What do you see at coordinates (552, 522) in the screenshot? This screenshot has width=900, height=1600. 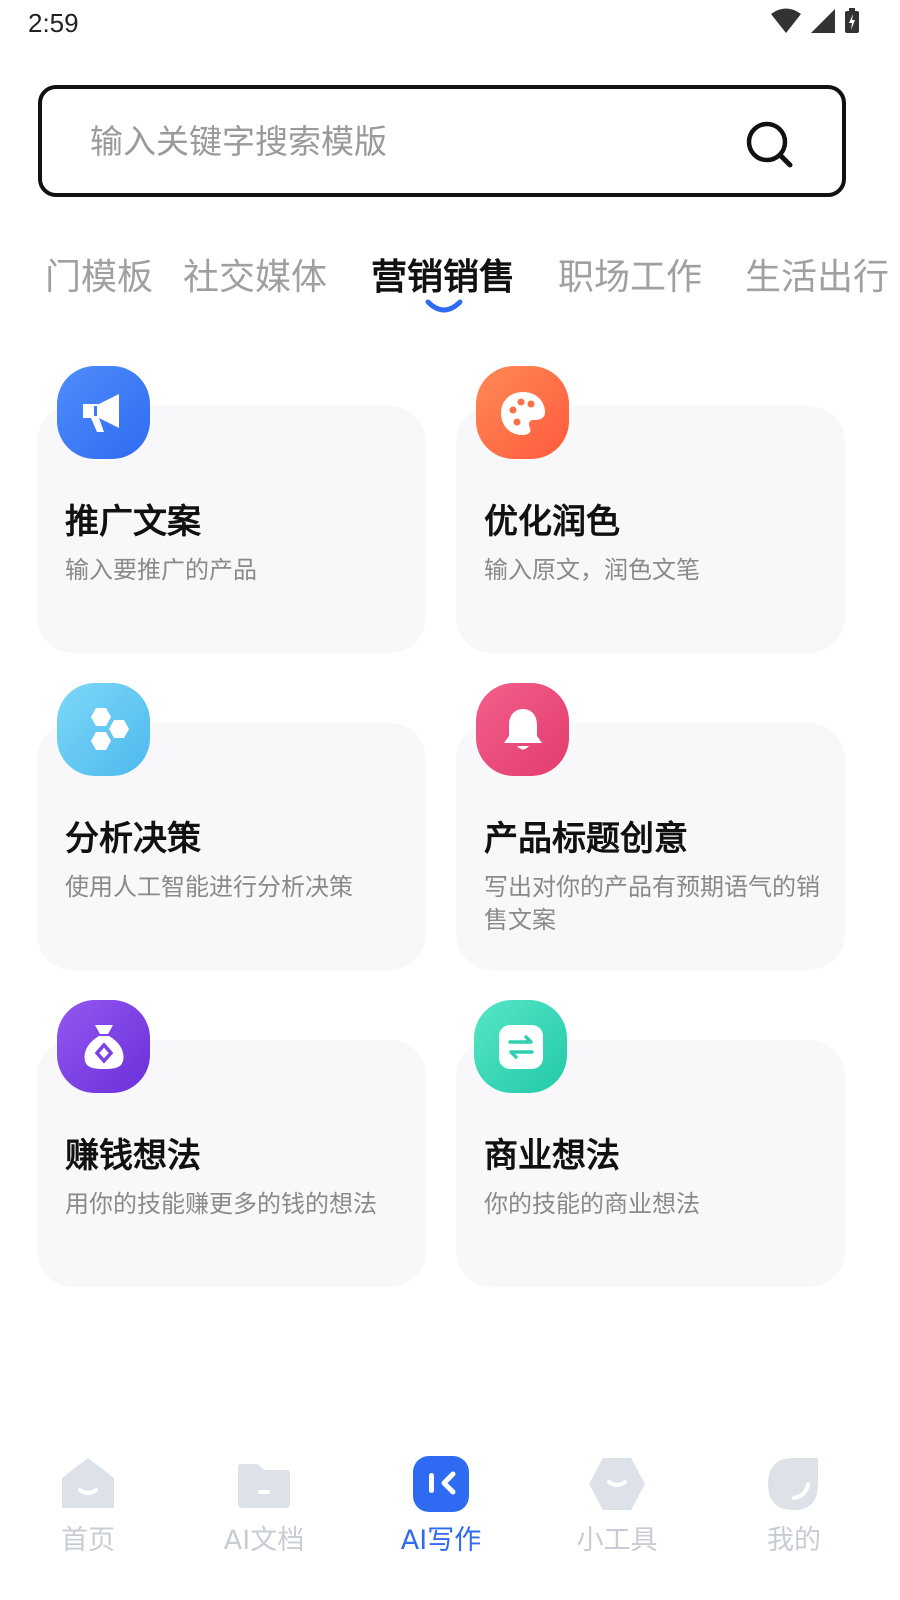 I see `card-title: 优化润色` at bounding box center [552, 522].